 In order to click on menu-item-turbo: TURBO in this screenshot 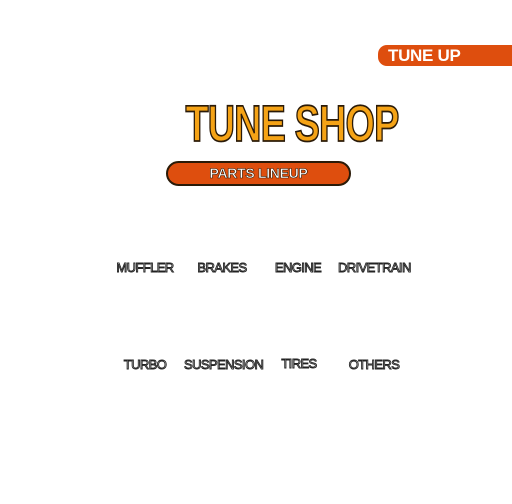, I will do `click(145, 365)`.